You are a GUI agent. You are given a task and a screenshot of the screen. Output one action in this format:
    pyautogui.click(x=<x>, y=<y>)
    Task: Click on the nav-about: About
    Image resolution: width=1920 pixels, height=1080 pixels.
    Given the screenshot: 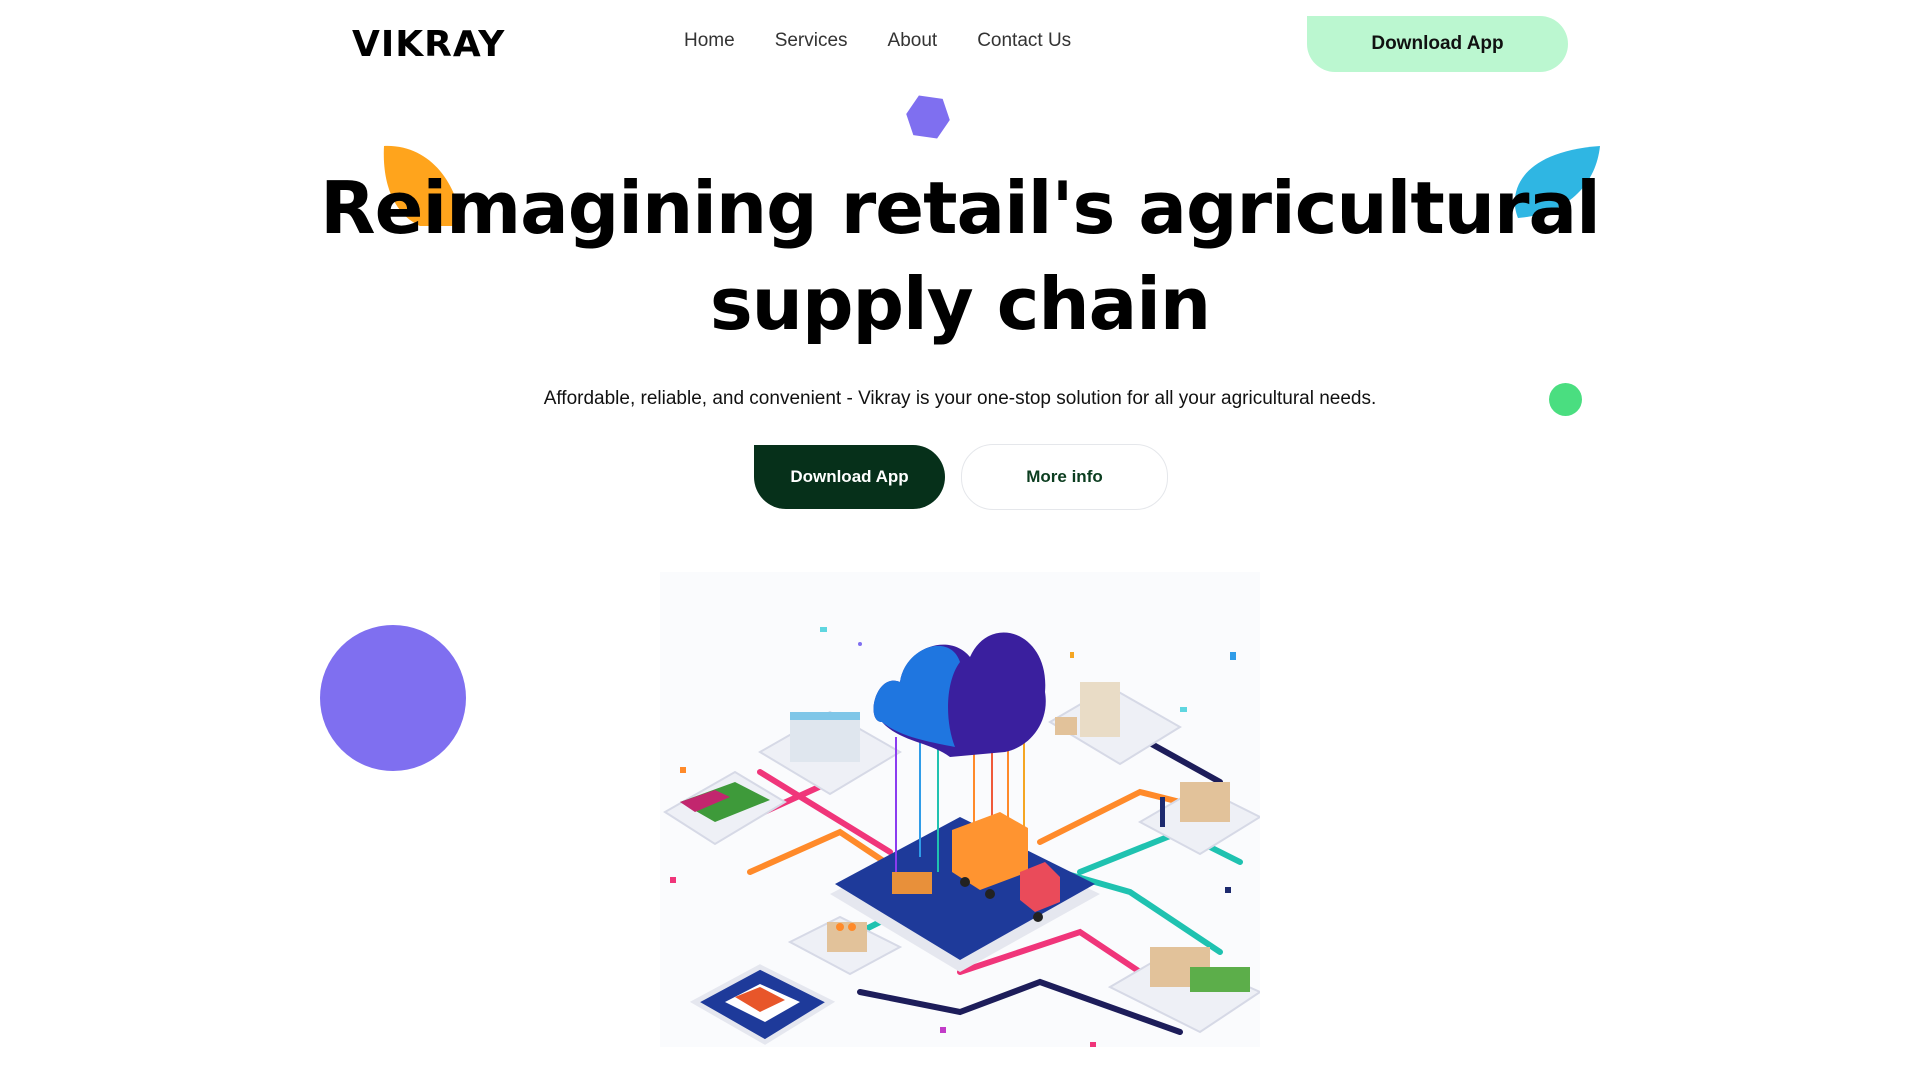 What is the action you would take?
    pyautogui.click(x=913, y=41)
    